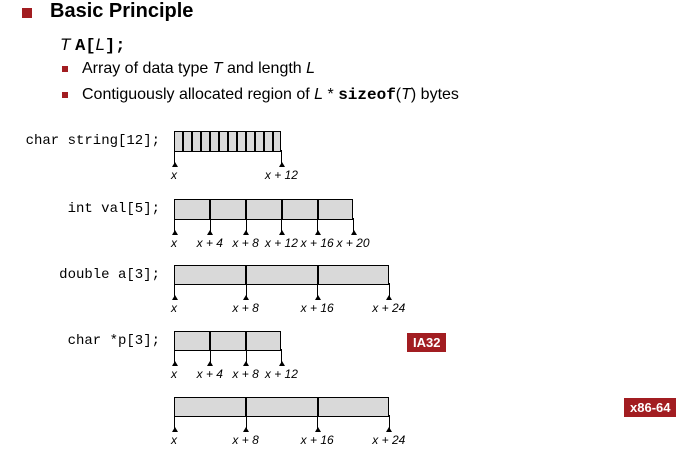  I want to click on decl-length: L, so click(100, 44).